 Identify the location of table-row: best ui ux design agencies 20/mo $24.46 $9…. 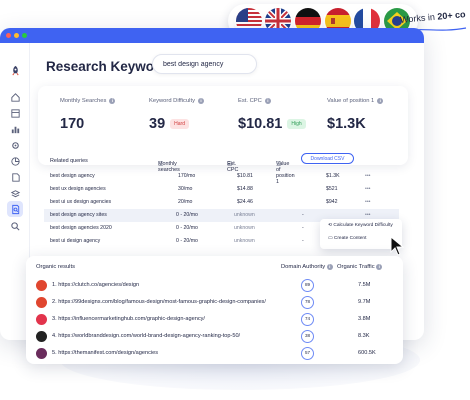
(221, 202).